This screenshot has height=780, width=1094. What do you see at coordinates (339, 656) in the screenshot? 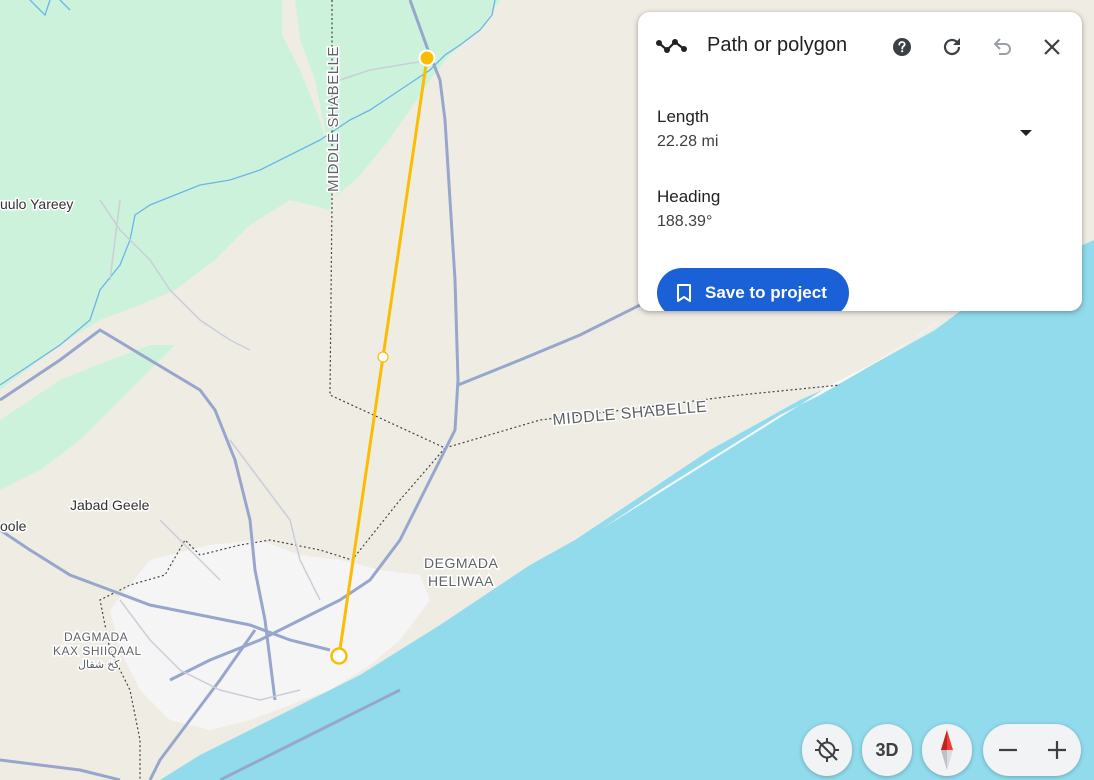
I see `measure-end-point` at bounding box center [339, 656].